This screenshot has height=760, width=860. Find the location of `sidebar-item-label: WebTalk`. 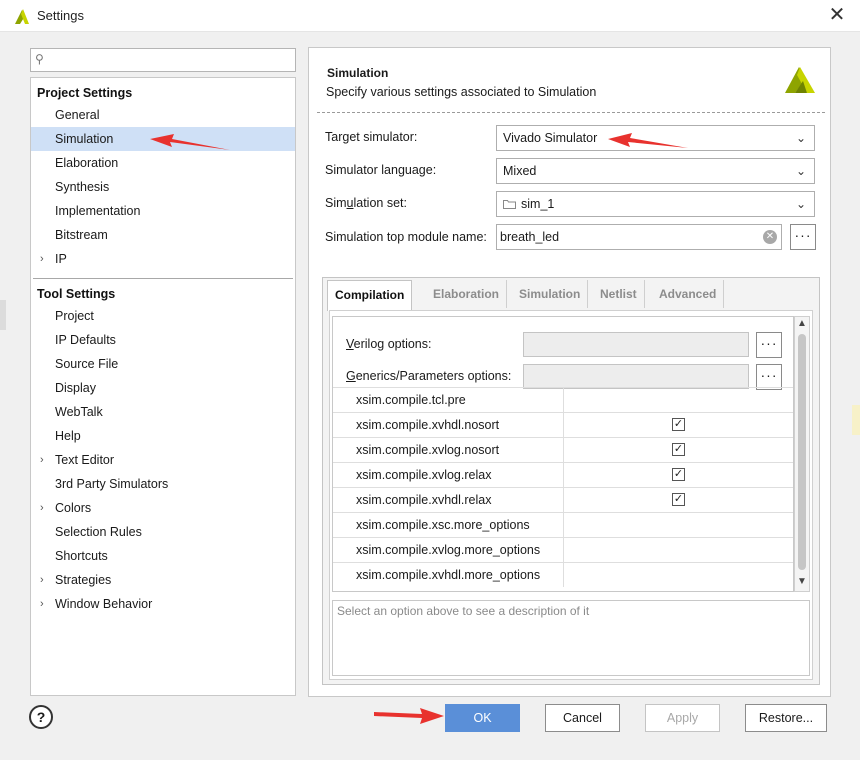

sidebar-item-label: WebTalk is located at coordinates (79, 412).